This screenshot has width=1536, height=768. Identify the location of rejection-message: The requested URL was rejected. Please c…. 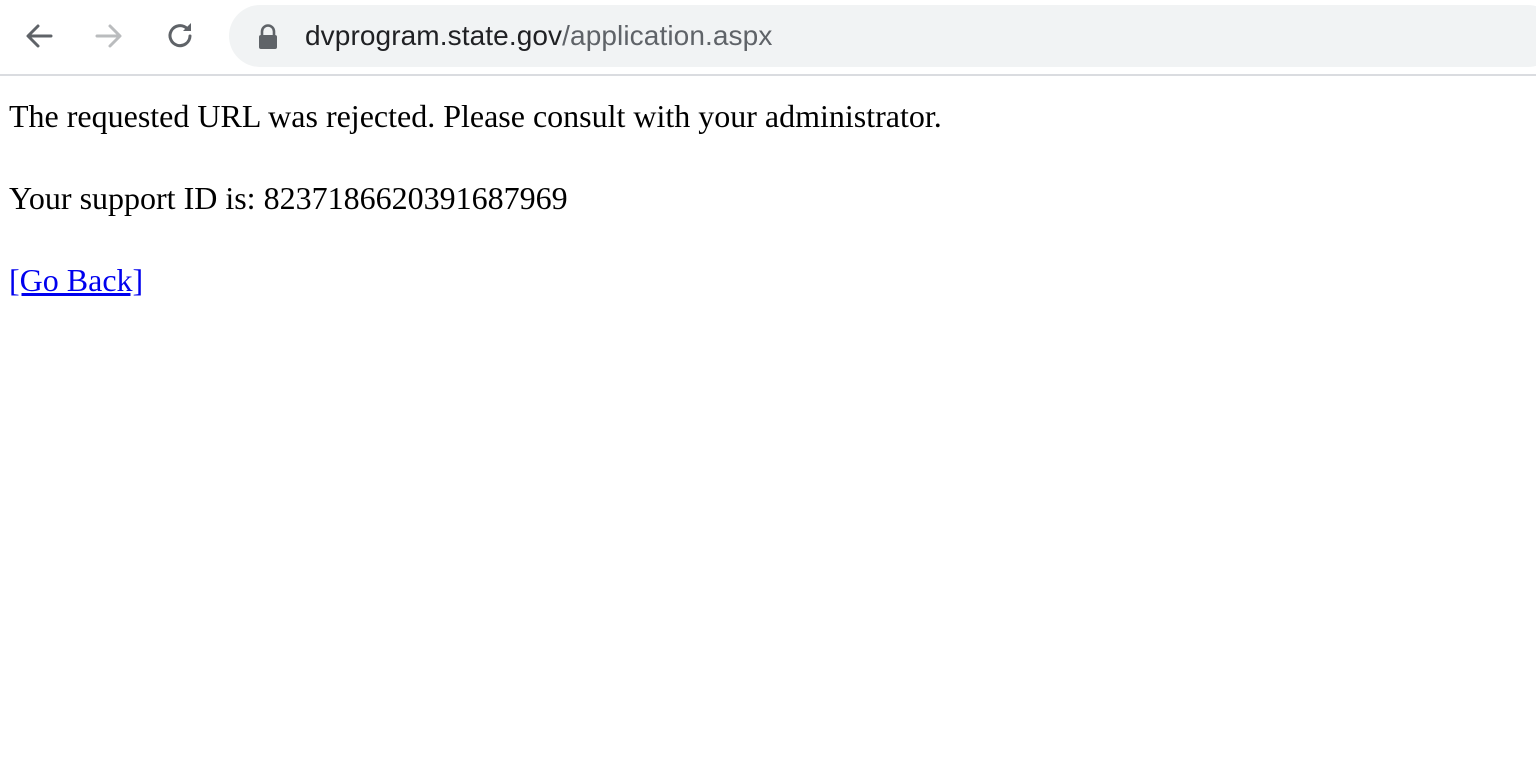
(475, 116).